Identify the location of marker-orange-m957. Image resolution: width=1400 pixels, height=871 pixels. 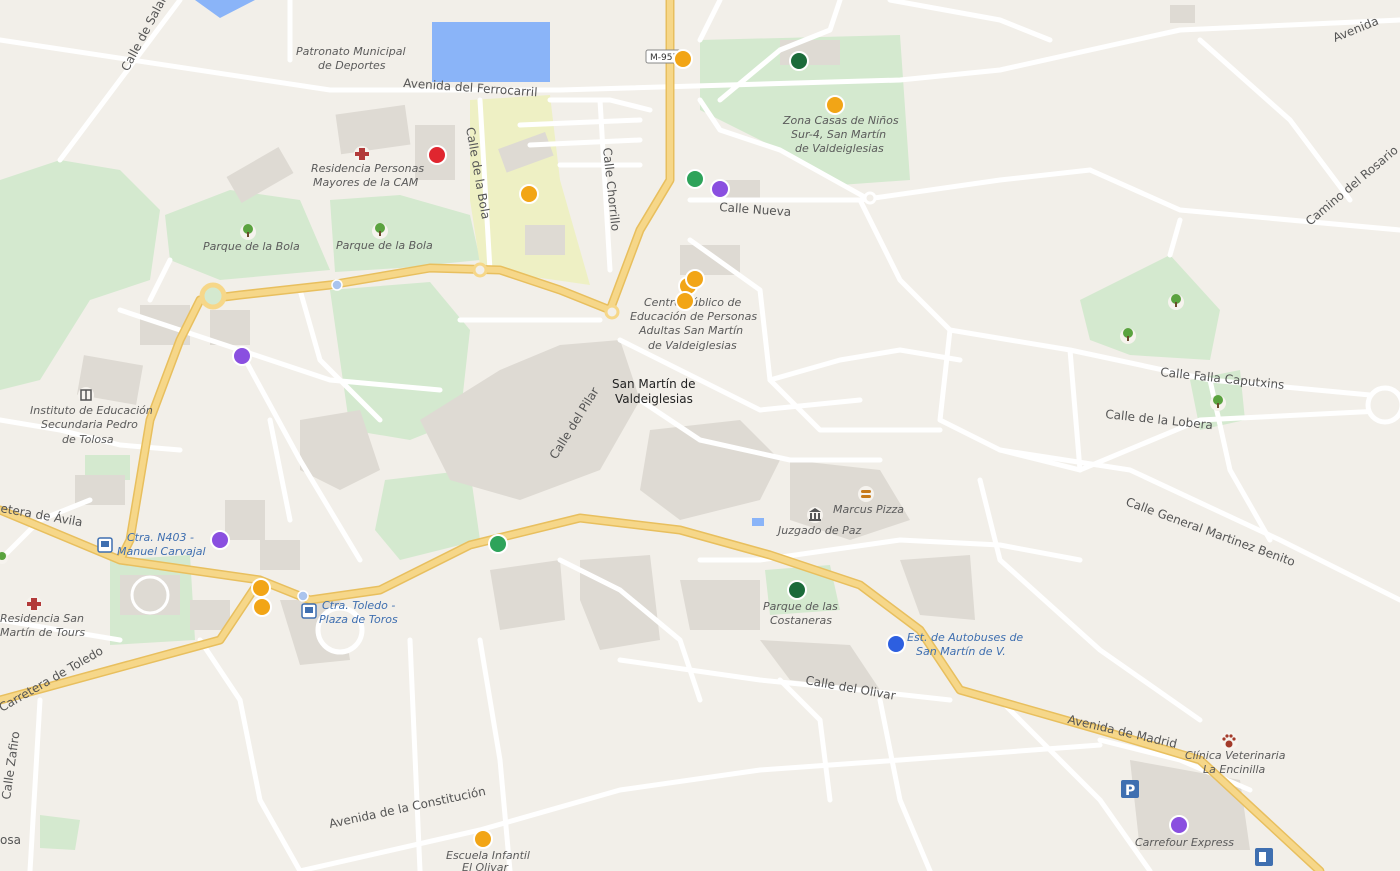
(683, 59).